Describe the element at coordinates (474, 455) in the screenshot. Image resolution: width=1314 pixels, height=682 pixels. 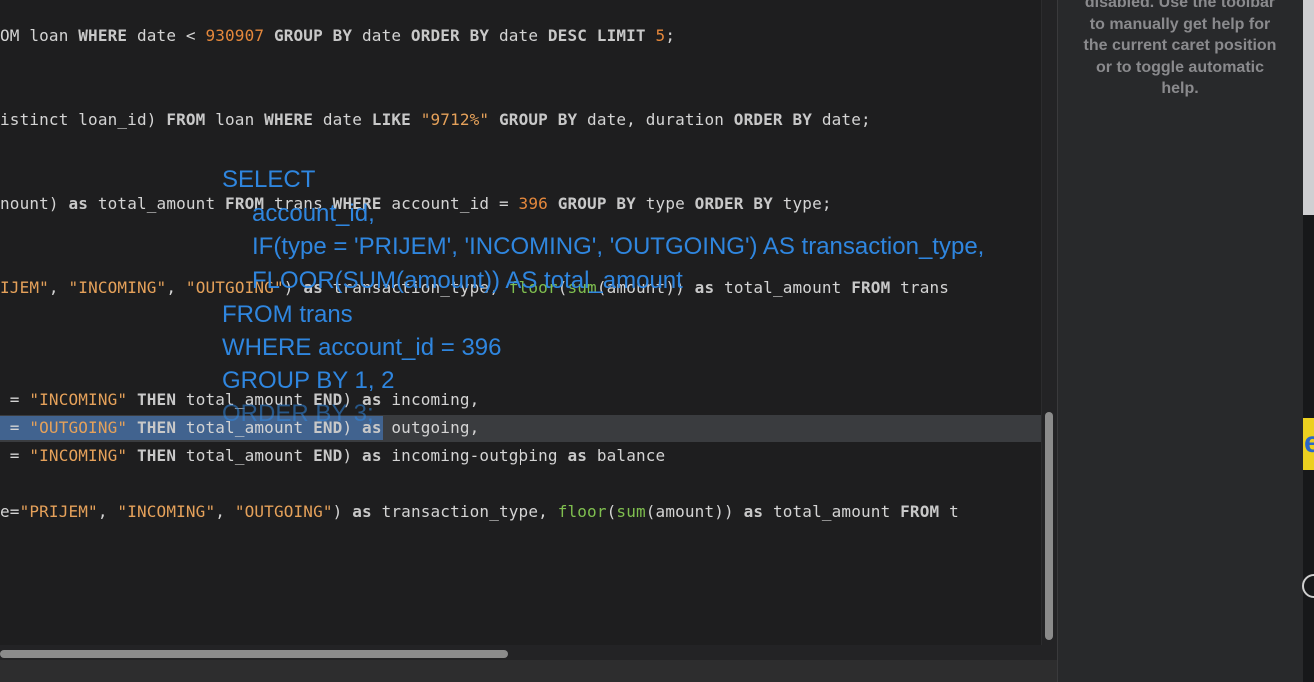
I see `code-token: incoming-outgoing` at that location.